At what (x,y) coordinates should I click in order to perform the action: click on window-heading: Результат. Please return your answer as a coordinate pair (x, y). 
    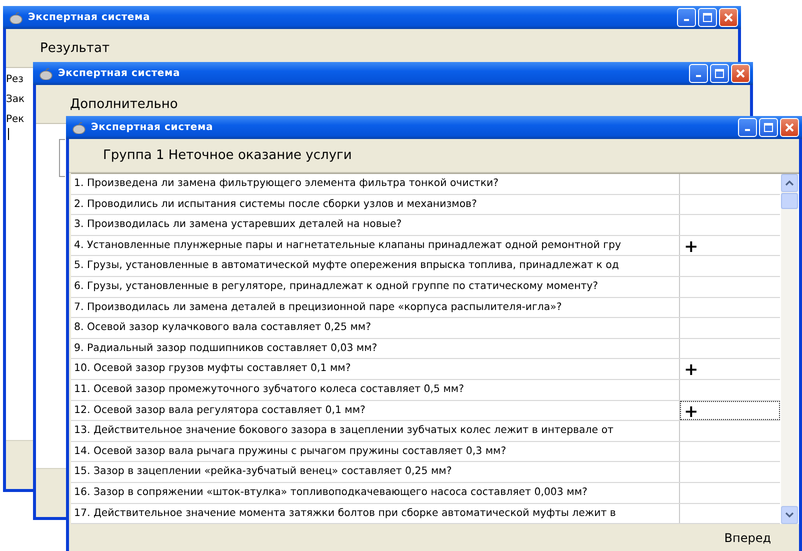
    Looking at the image, I should click on (75, 48).